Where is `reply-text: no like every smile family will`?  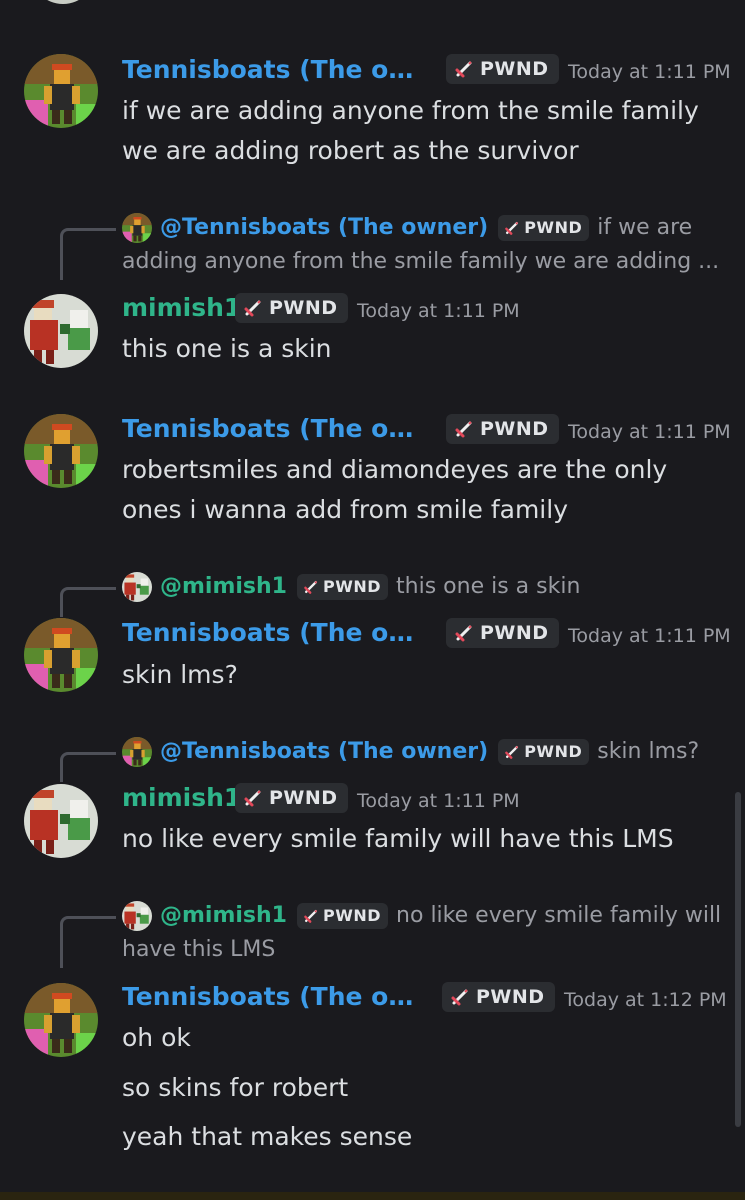 reply-text: no like every smile family will is located at coordinates (559, 915).